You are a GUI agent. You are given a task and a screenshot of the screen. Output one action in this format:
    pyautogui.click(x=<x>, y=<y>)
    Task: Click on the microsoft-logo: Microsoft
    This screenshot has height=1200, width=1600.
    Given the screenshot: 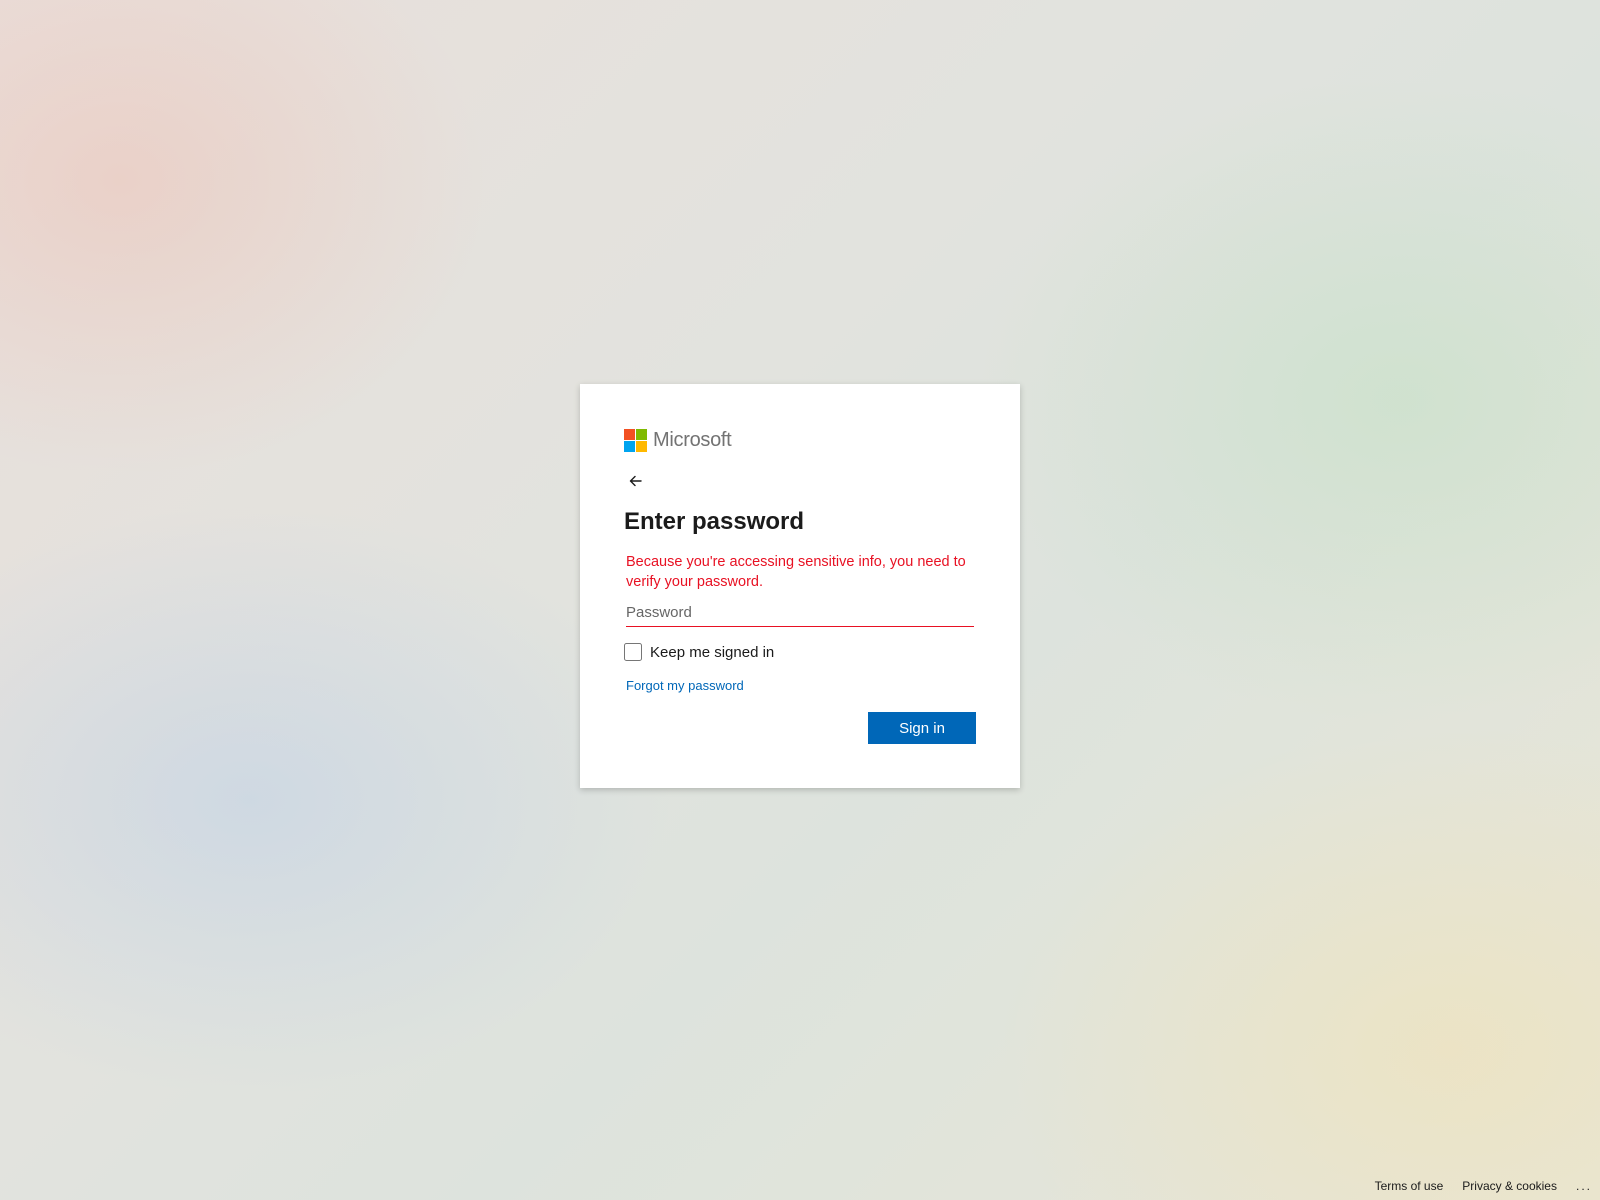 What is the action you would take?
    pyautogui.click(x=800, y=440)
    